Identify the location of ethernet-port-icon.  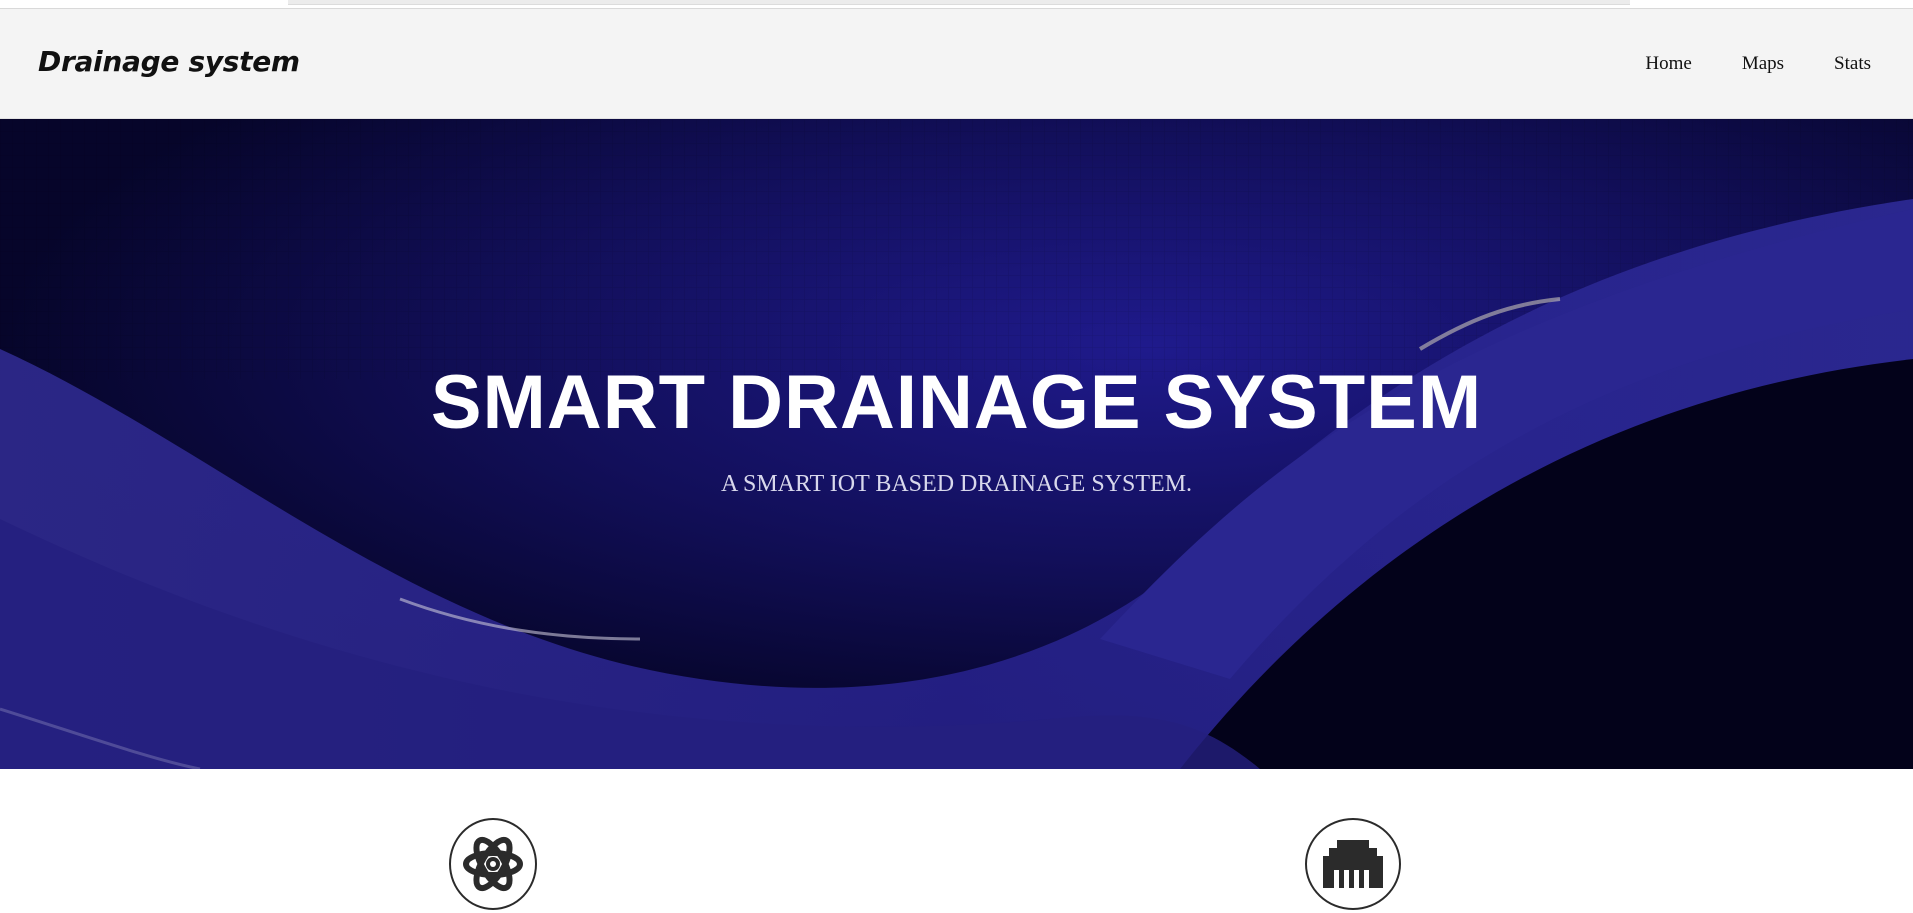
(1353, 864).